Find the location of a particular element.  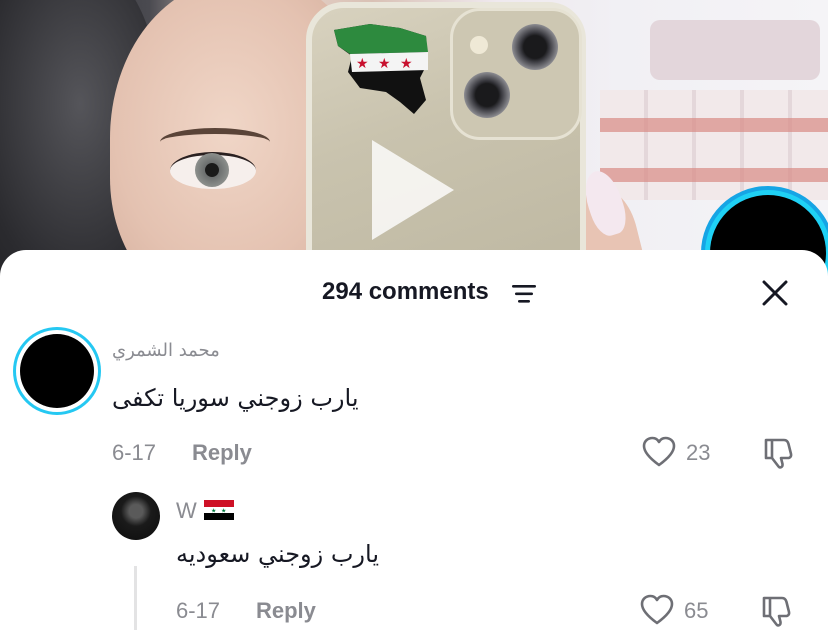

reply-text: يارب زوجني سعوديه is located at coordinates (278, 554).